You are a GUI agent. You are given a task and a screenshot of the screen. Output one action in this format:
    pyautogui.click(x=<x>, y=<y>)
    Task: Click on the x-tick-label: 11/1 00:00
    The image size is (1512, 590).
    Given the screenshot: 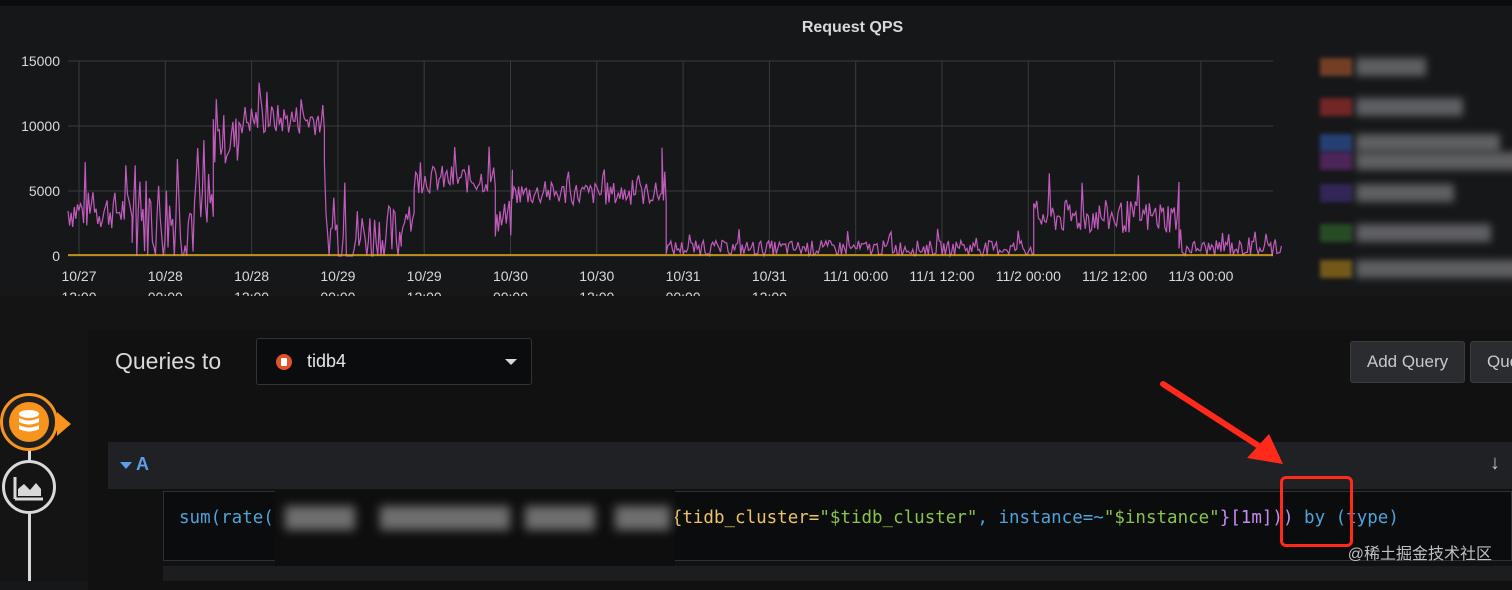 What is the action you would take?
    pyautogui.click(x=855, y=276)
    